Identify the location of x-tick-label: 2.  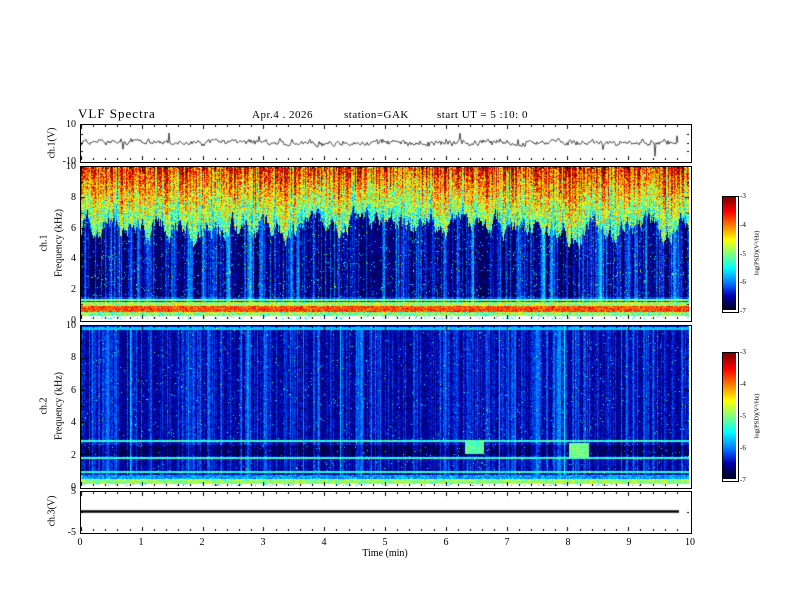
(202, 542).